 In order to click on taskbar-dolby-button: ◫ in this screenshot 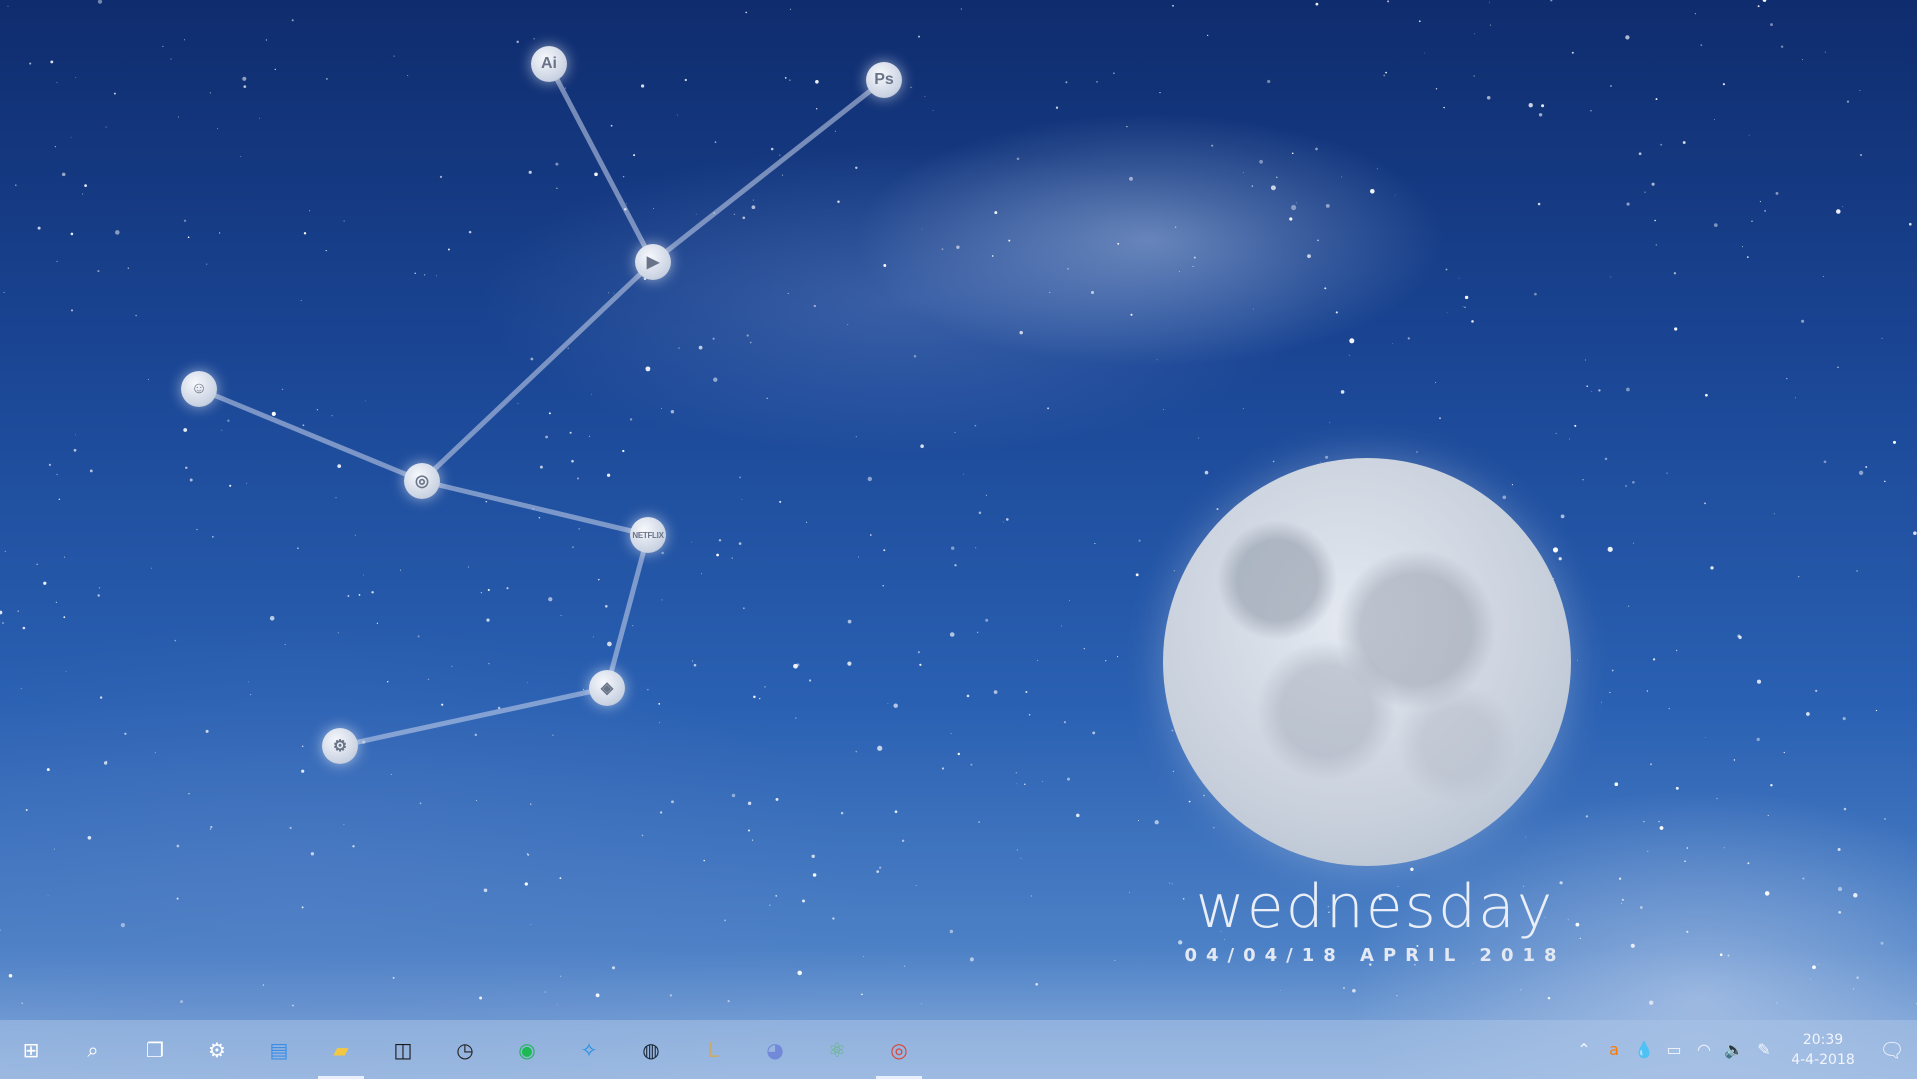, I will do `click(403, 1049)`.